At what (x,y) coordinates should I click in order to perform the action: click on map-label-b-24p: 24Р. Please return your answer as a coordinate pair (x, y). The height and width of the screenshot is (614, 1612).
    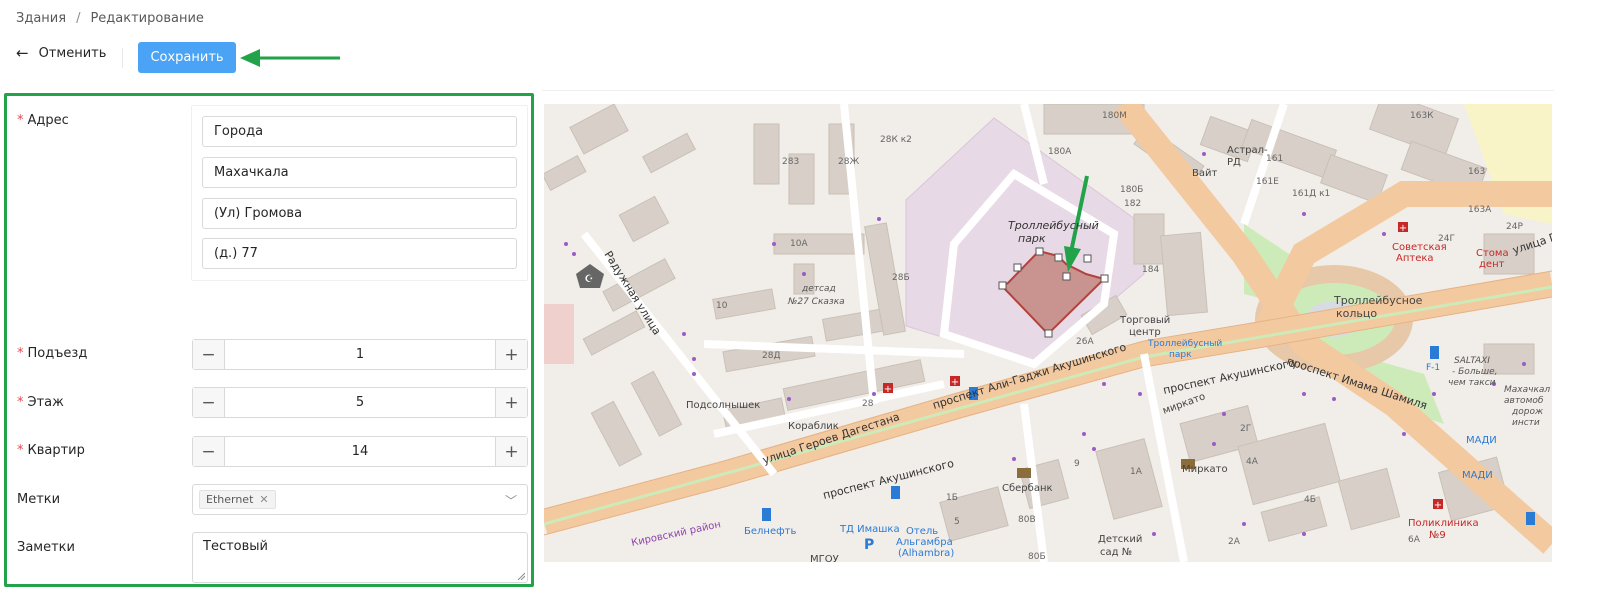
    Looking at the image, I should click on (1514, 227).